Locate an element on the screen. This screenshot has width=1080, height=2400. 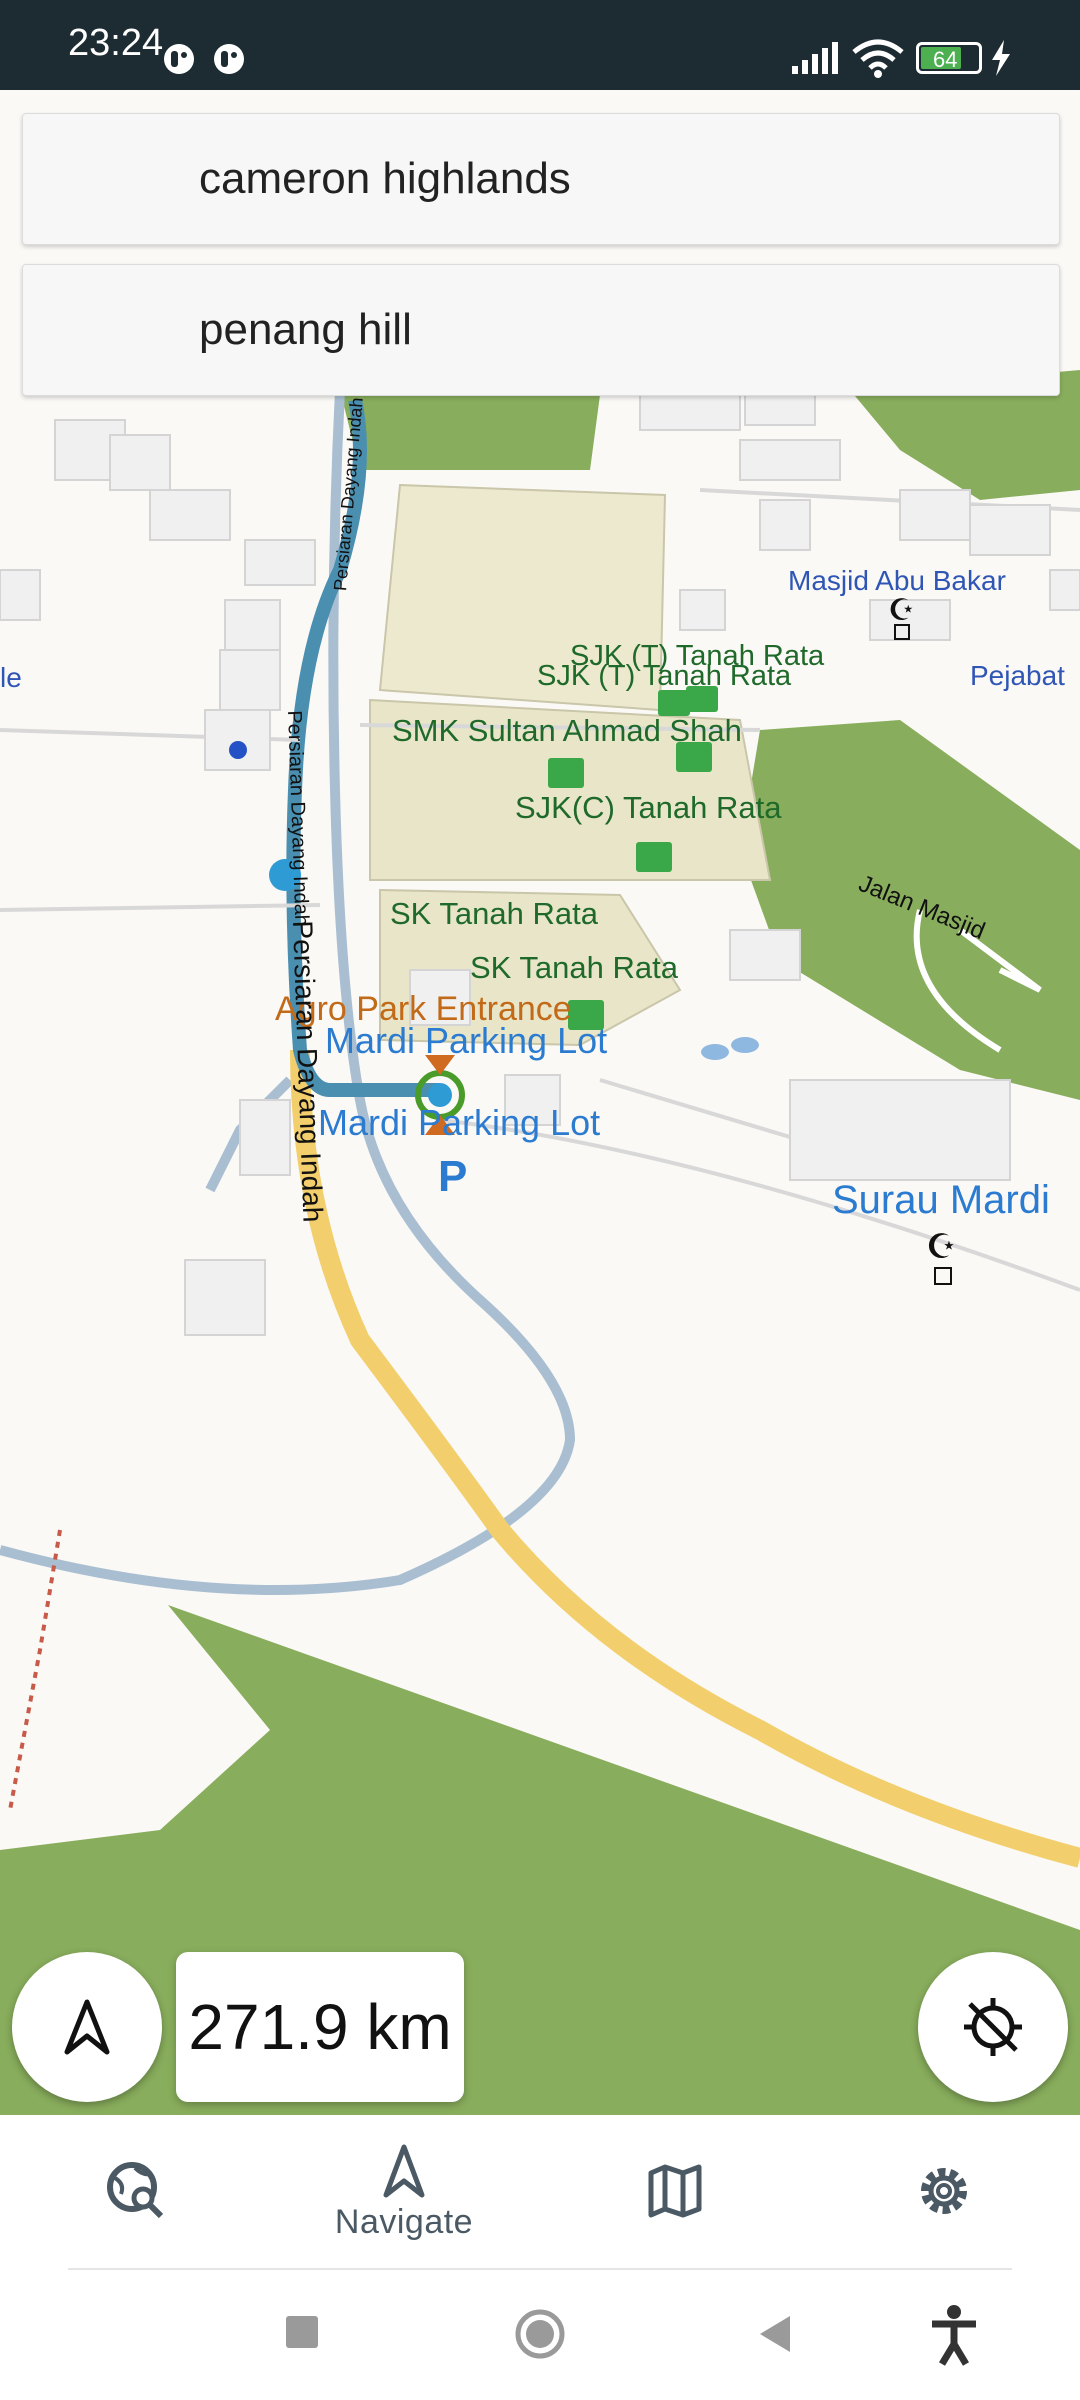
charging-icon is located at coordinates (1001, 58).